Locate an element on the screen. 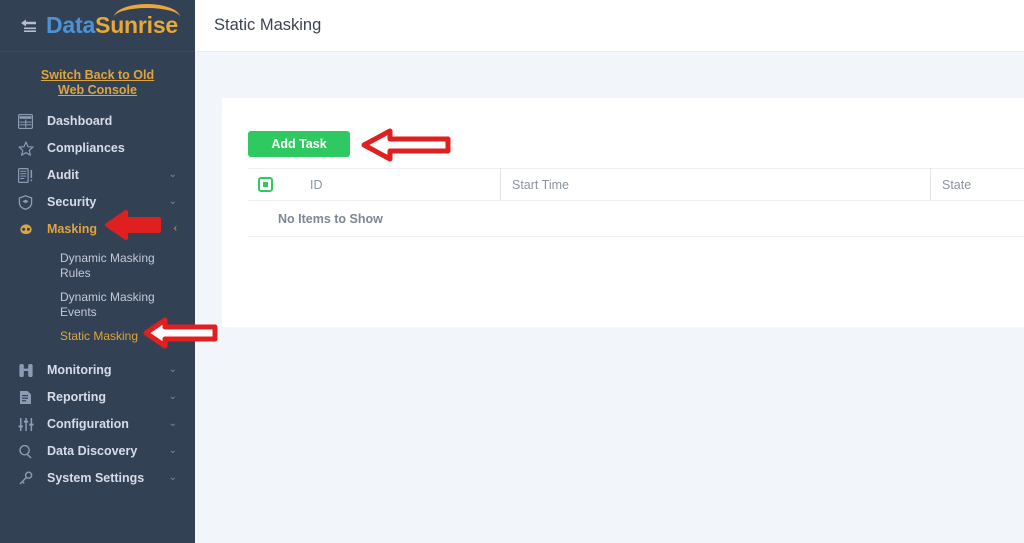  logo: DataSunrise is located at coordinates (113, 21).